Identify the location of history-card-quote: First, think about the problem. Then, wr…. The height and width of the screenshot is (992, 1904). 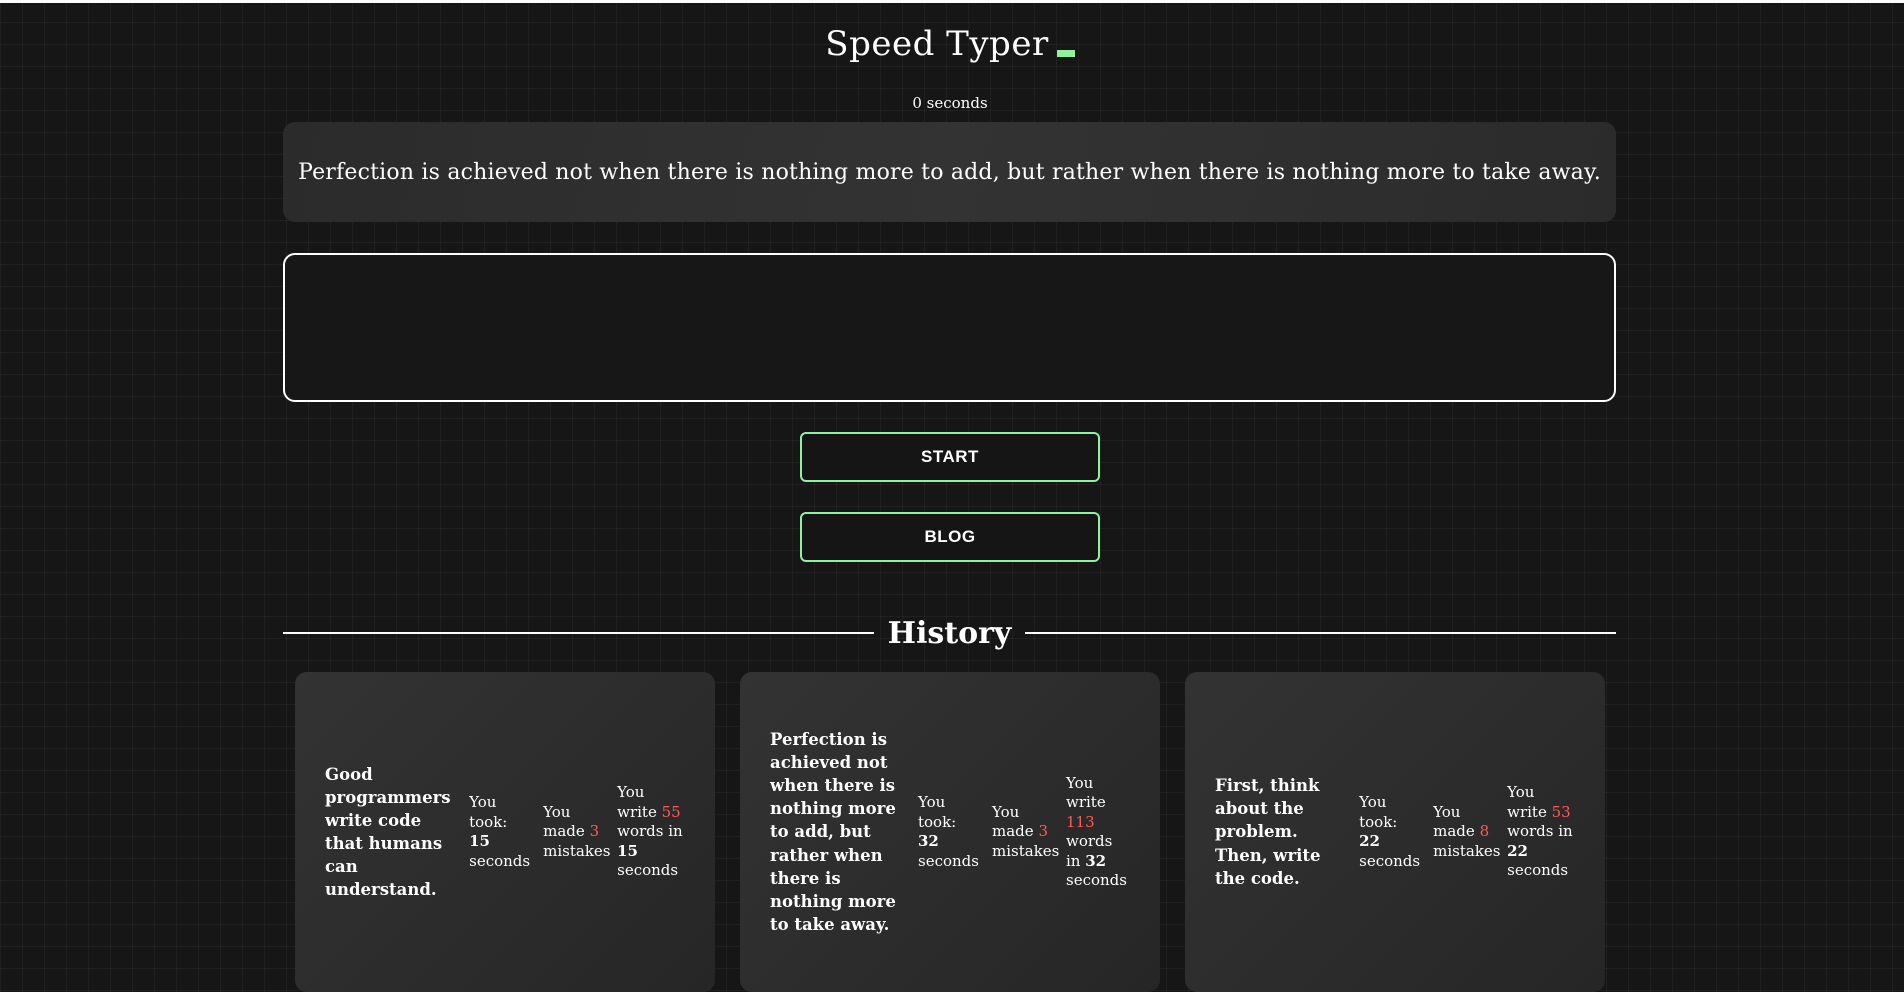
(1268, 832).